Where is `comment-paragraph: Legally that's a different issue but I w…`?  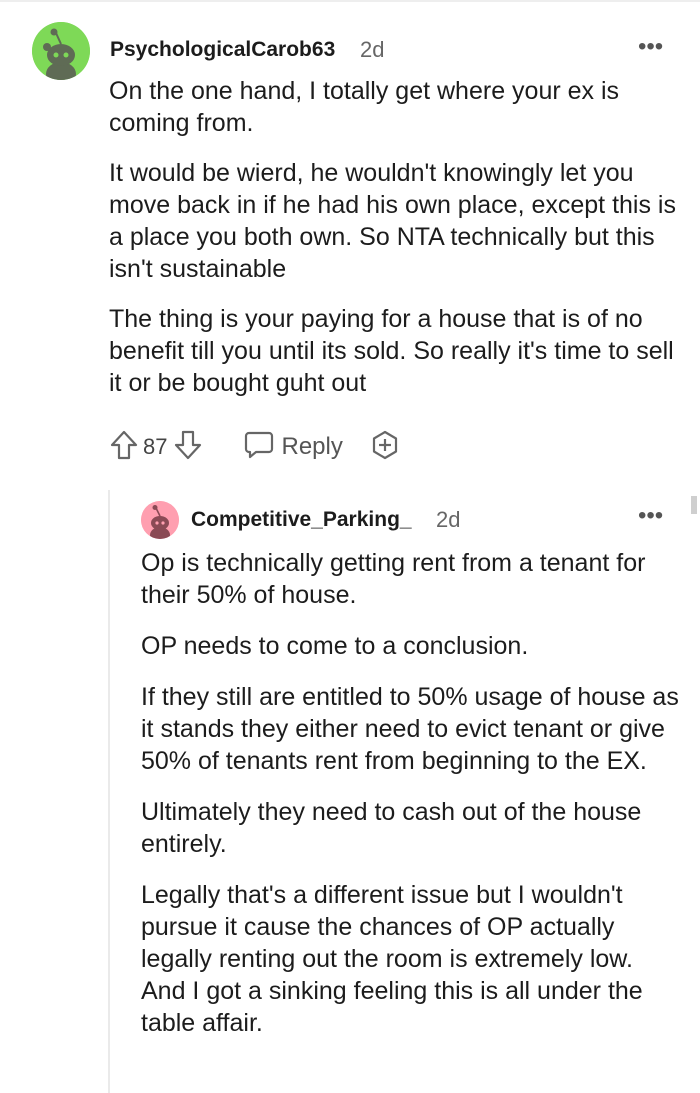
comment-paragraph: Legally that's a different issue but I w… is located at coordinates (392, 959).